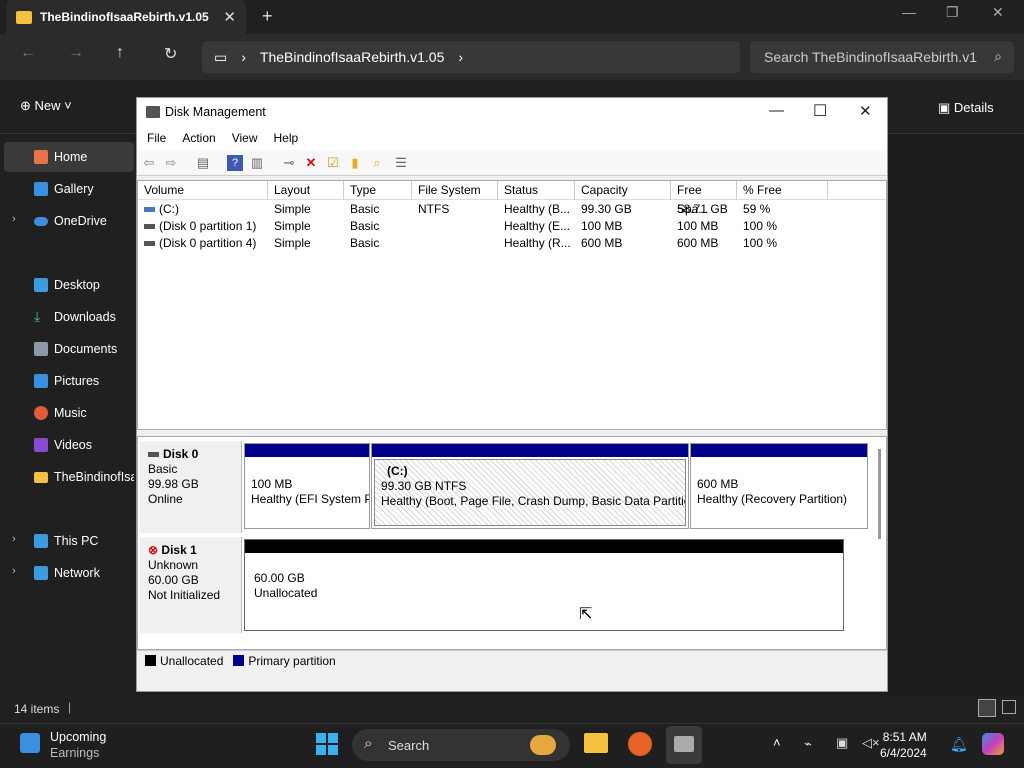 The image size is (1024, 768). Describe the element at coordinates (198, 138) in the screenshot. I see `menu-action: Action` at that location.